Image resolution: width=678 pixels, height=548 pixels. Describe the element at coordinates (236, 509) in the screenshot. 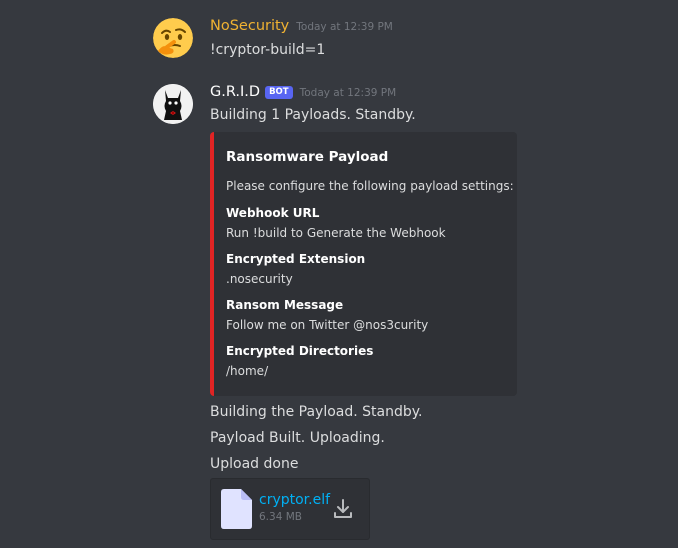

I see `file-icon` at that location.